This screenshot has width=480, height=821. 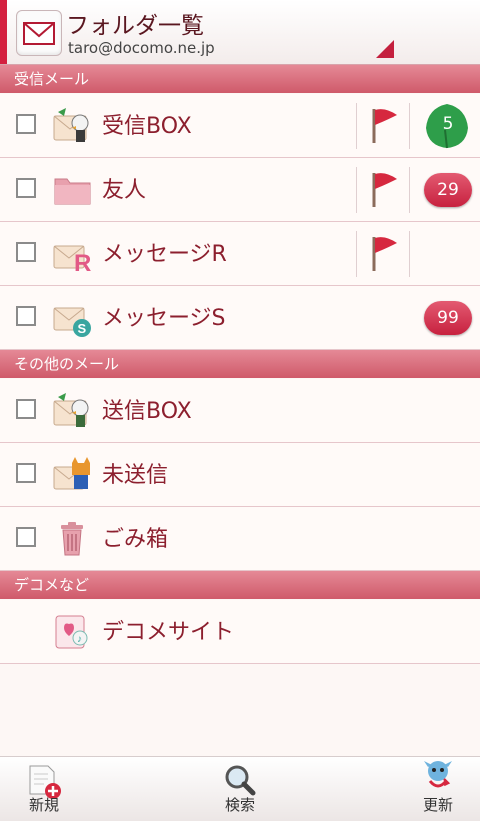 I want to click on unsent-envelope-cat-icon, so click(x=71, y=473).